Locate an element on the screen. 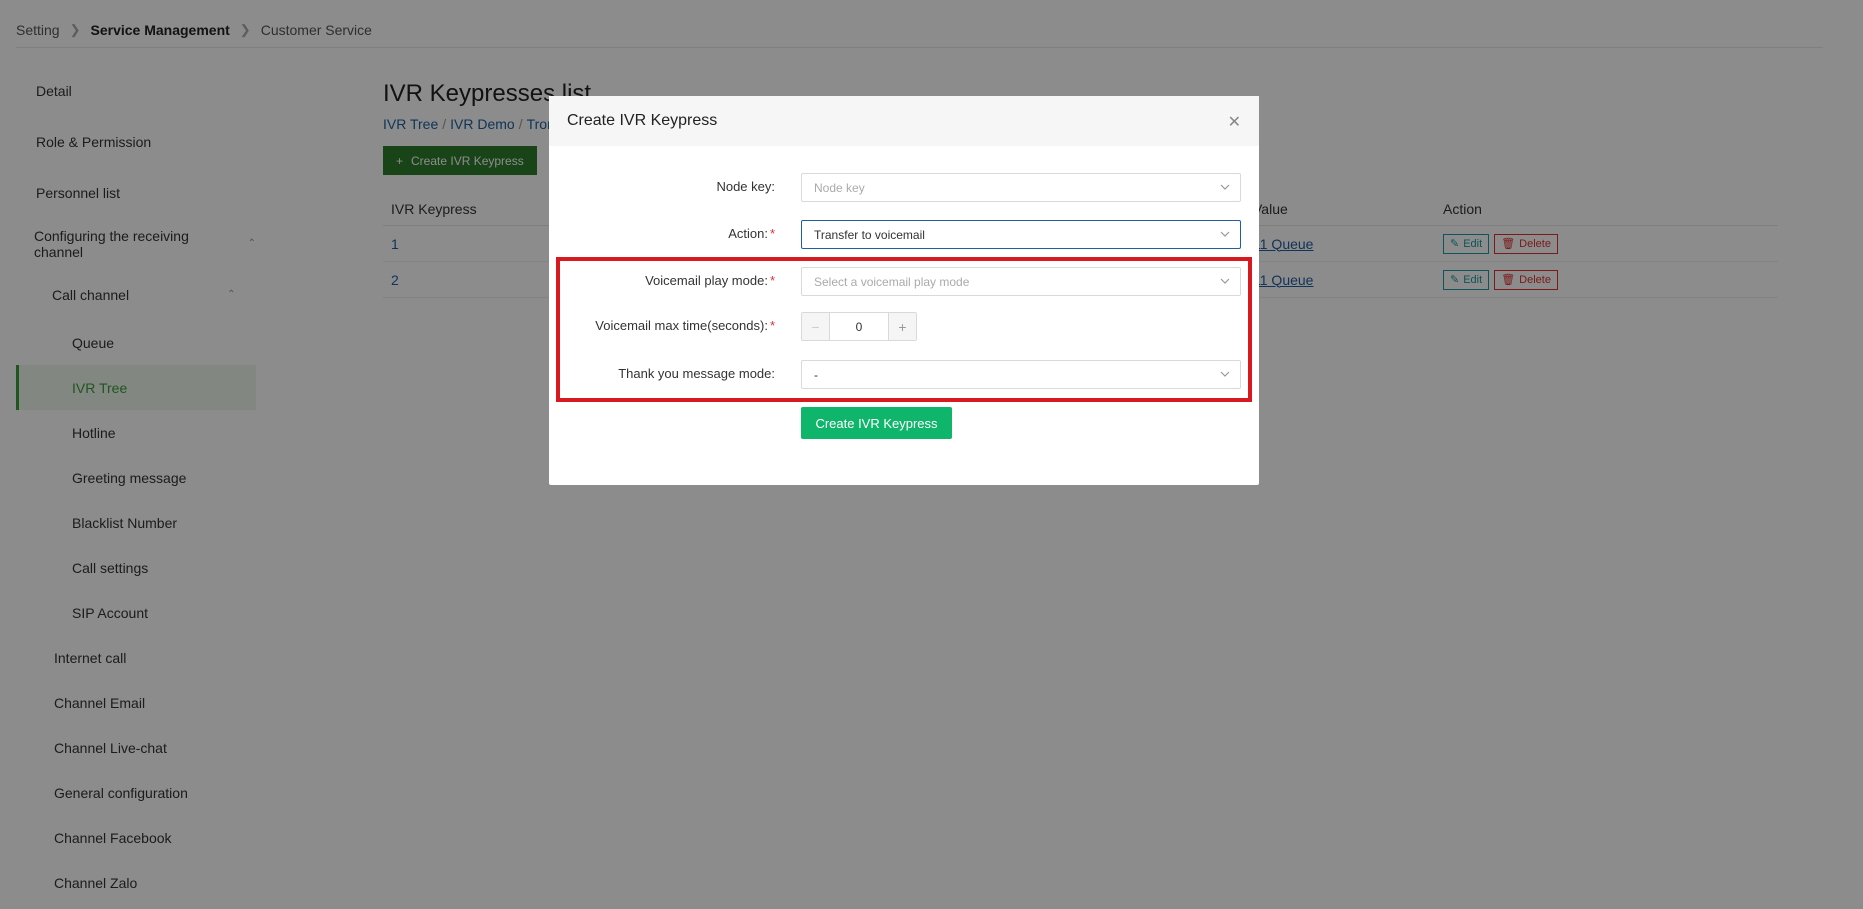 This screenshot has width=1863, height=909. close-icon: ✕ is located at coordinates (1234, 122).